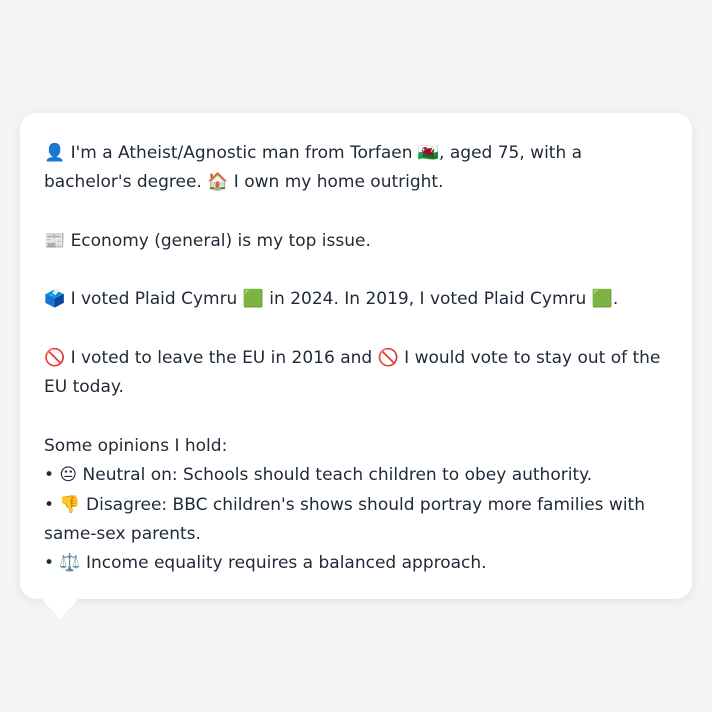 Image resolution: width=712 pixels, height=712 pixels. What do you see at coordinates (207, 240) in the screenshot?
I see `top-issue-text: 📰 Economy (general) is my top issue.` at bounding box center [207, 240].